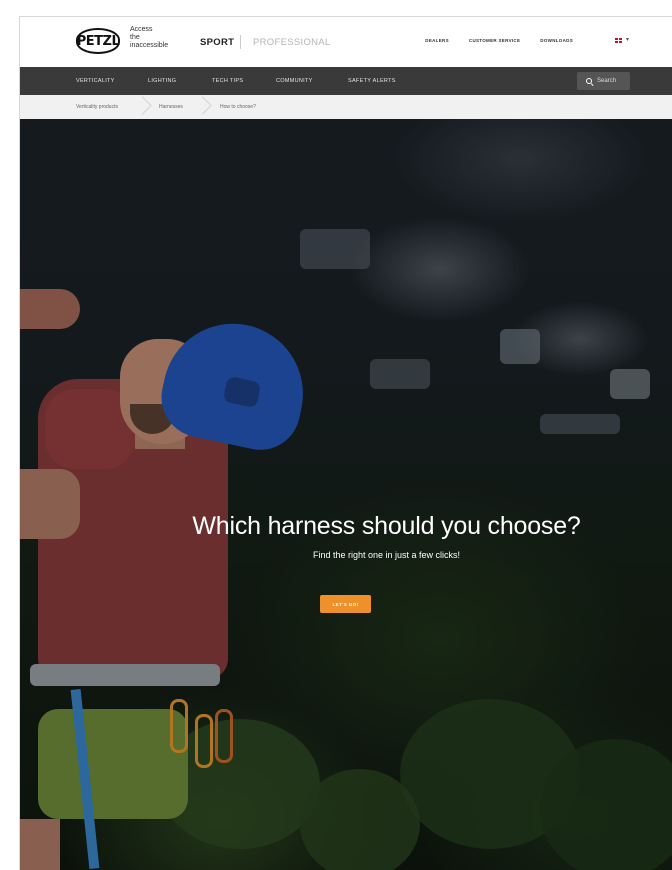  What do you see at coordinates (386, 555) in the screenshot?
I see `hero-subtitle: Find the right one in just a few clicks!` at bounding box center [386, 555].